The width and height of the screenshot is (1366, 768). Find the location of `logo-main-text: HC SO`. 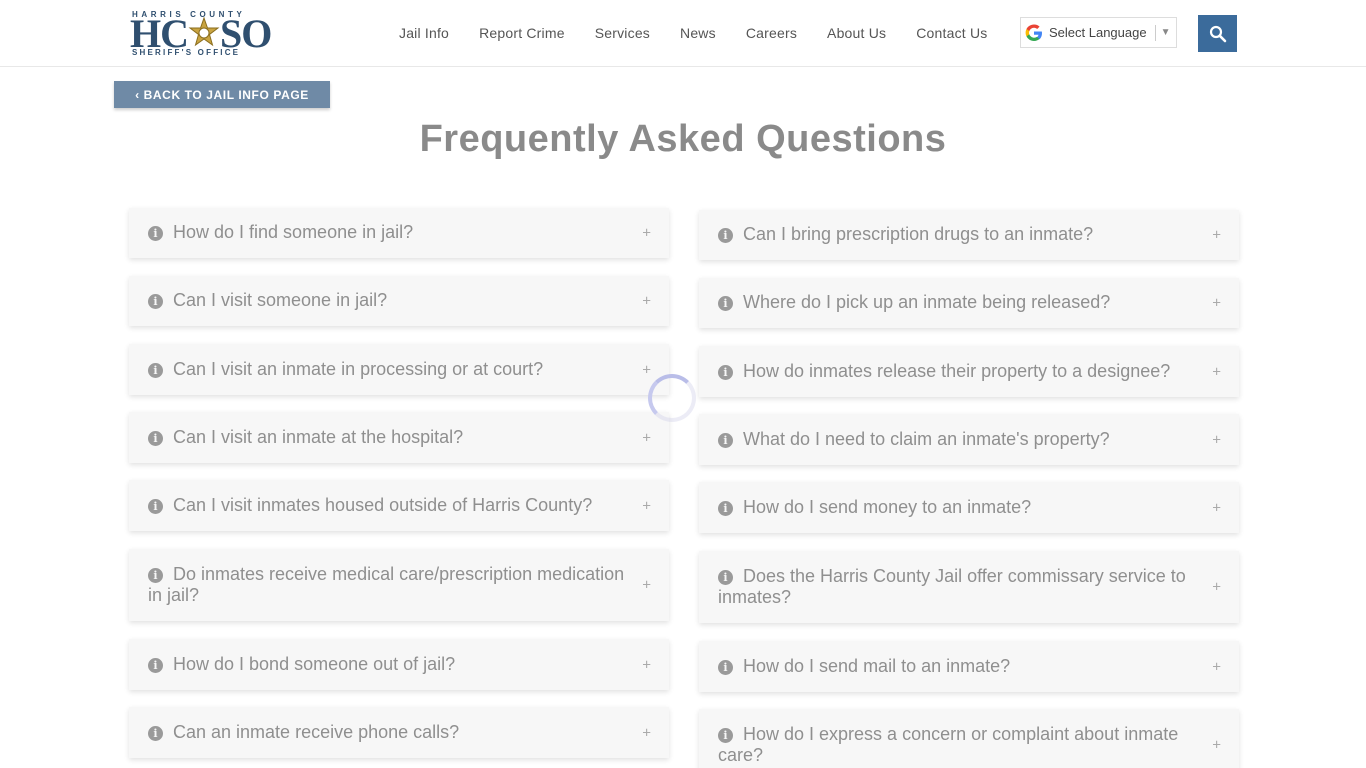

logo-main-text: HC SO is located at coordinates (201, 34).